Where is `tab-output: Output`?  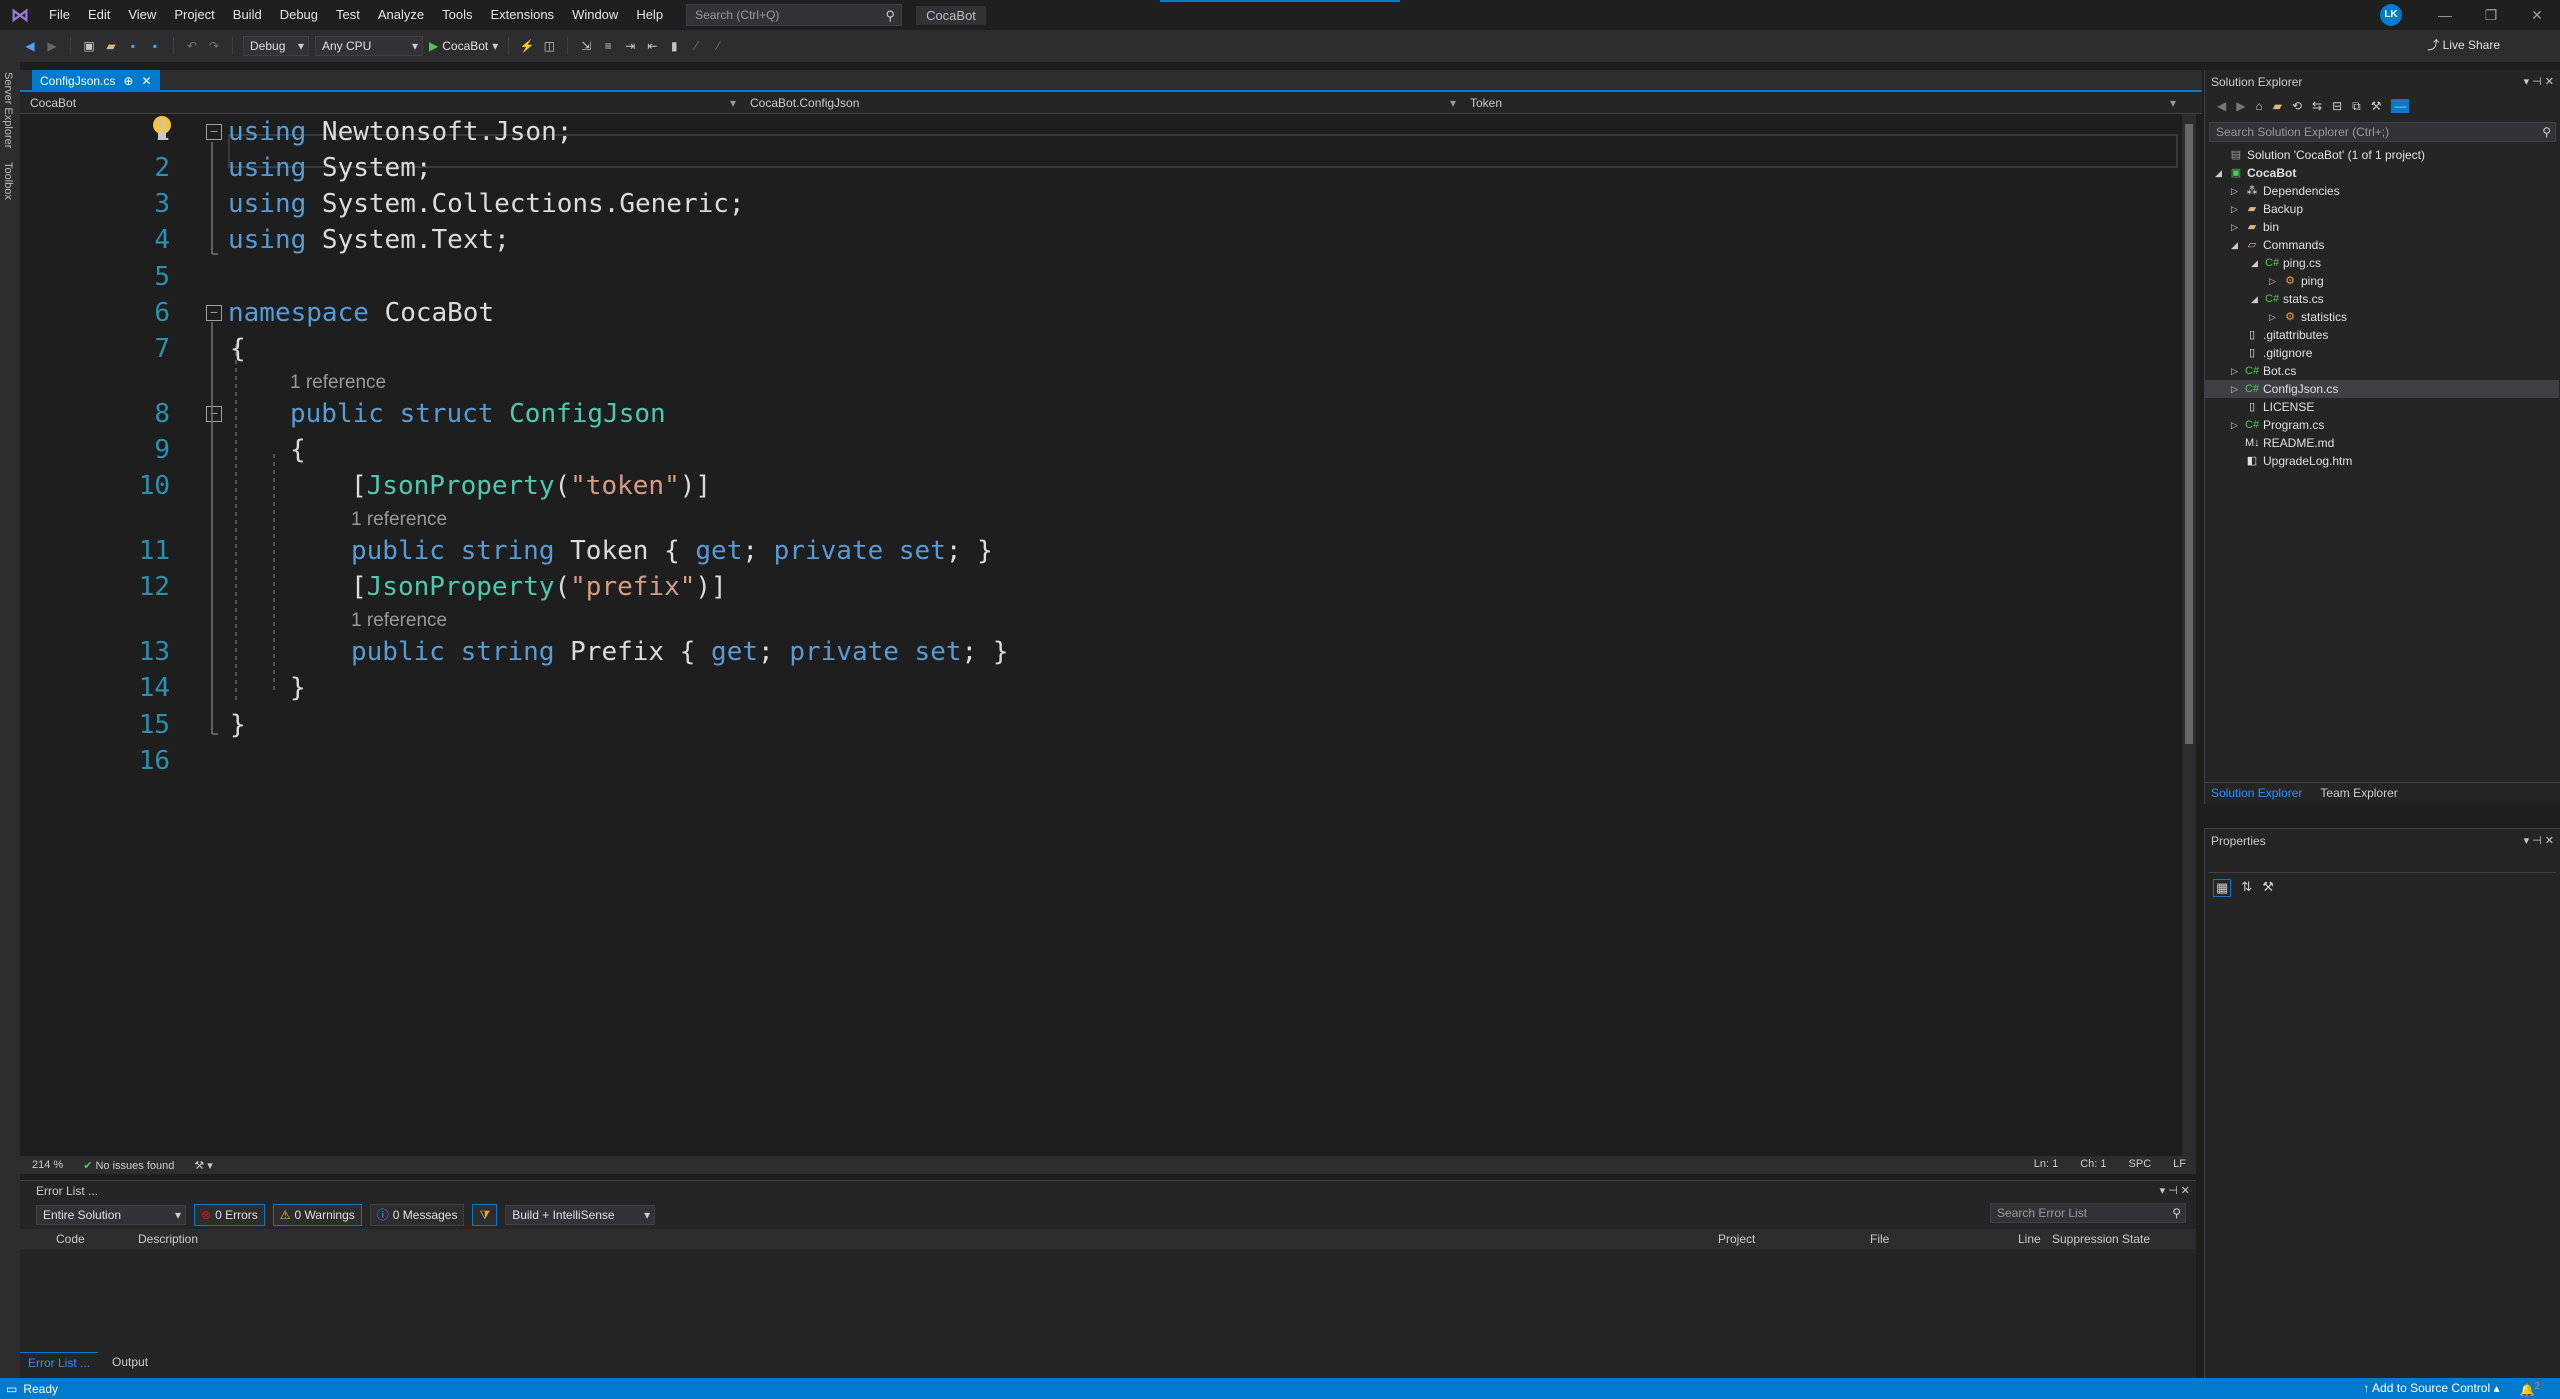
tab-output: Output is located at coordinates (130, 1363).